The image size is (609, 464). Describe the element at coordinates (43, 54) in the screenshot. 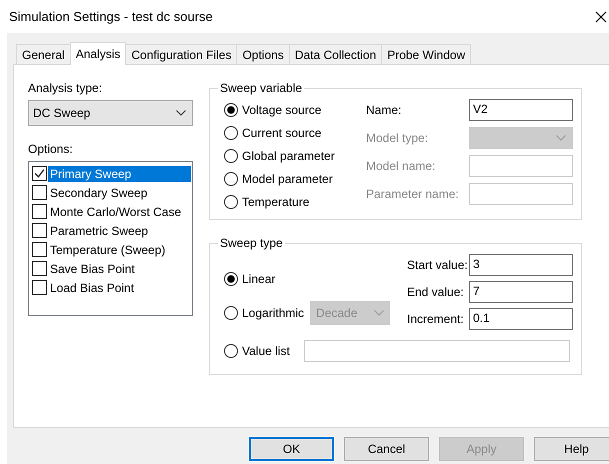

I see `tab: General` at that location.